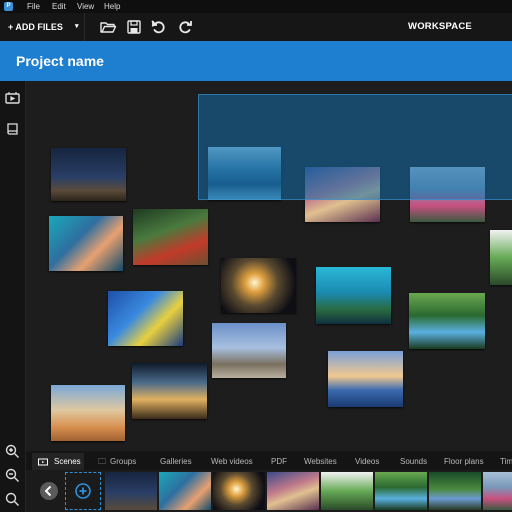  What do you see at coordinates (112, 6) in the screenshot?
I see `menu-help: Help` at bounding box center [112, 6].